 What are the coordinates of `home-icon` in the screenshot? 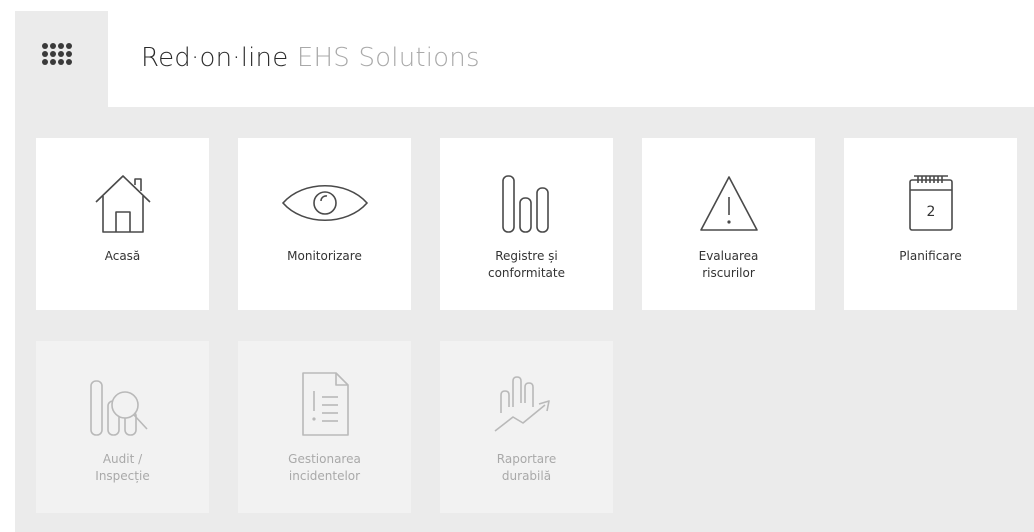 It's located at (122, 204).